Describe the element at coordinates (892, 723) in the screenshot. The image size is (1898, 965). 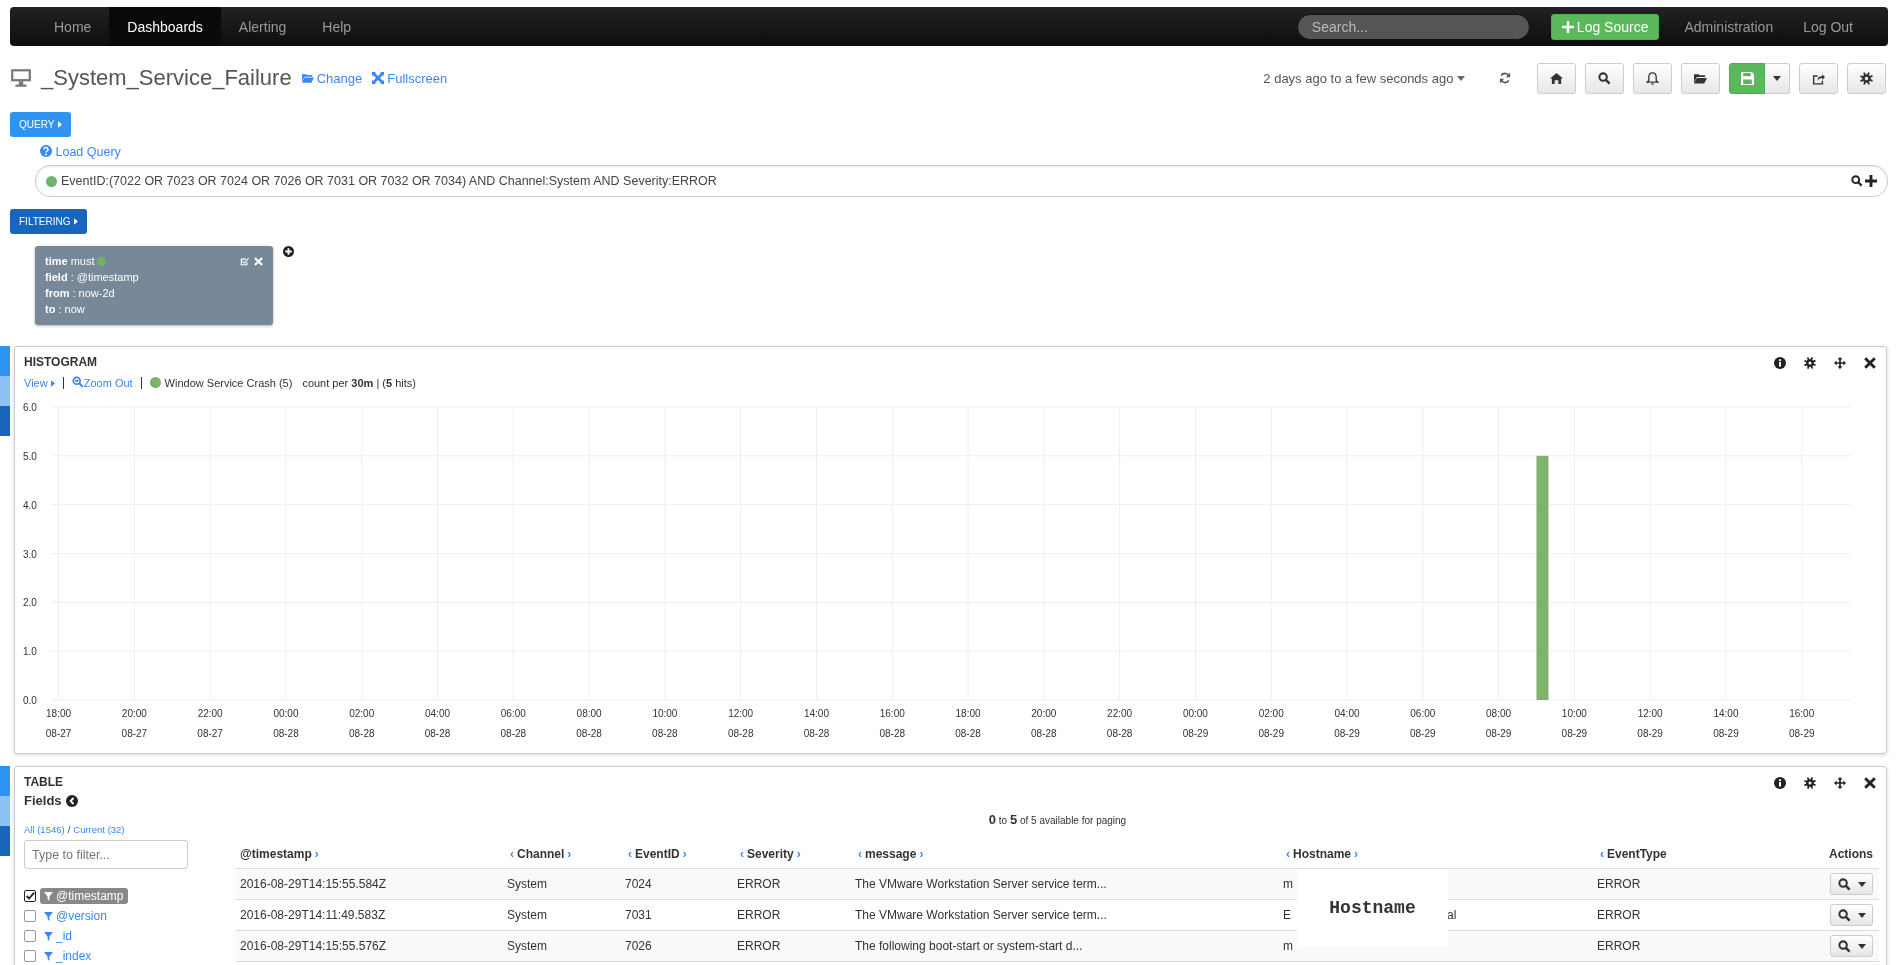
I see `x-axis-label: 16:00 08-28` at that location.